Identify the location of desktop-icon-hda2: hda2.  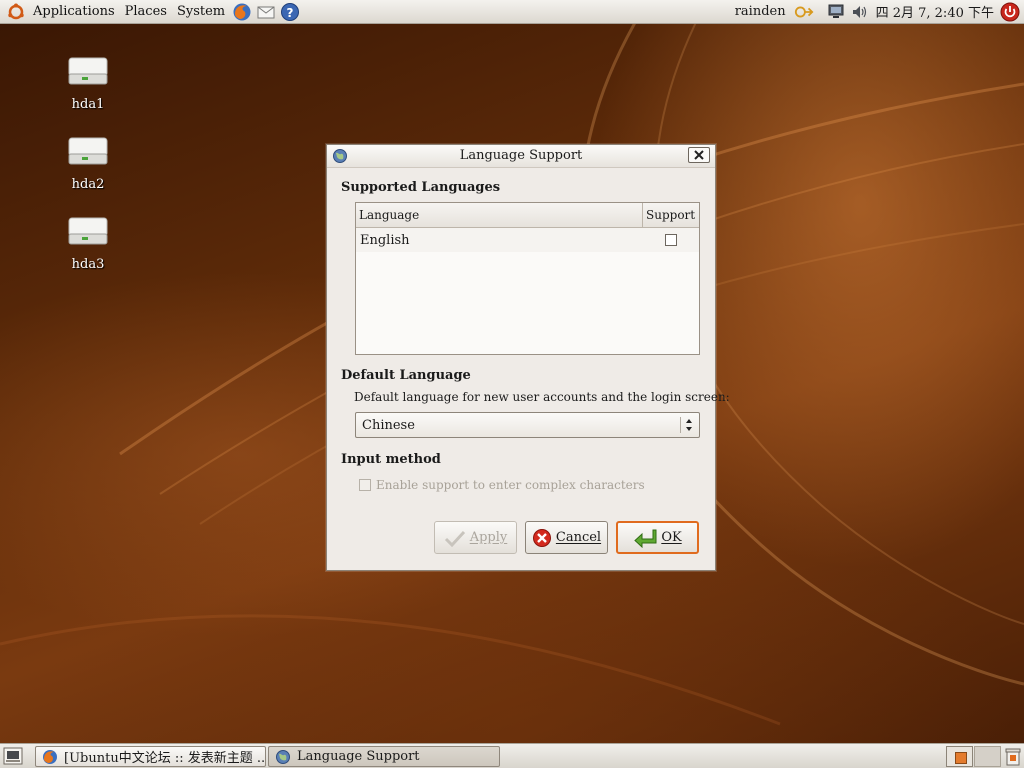
(88, 163).